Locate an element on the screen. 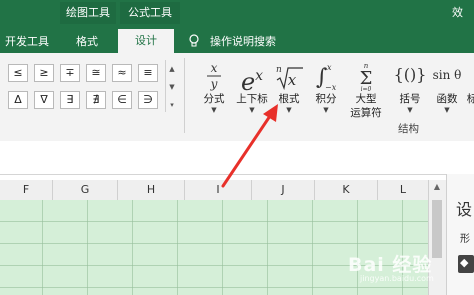 Image resolution: width=474 pixels, height=295 pixels. baidu-watermark-url: jingyan.baidu.com is located at coordinates (397, 278).